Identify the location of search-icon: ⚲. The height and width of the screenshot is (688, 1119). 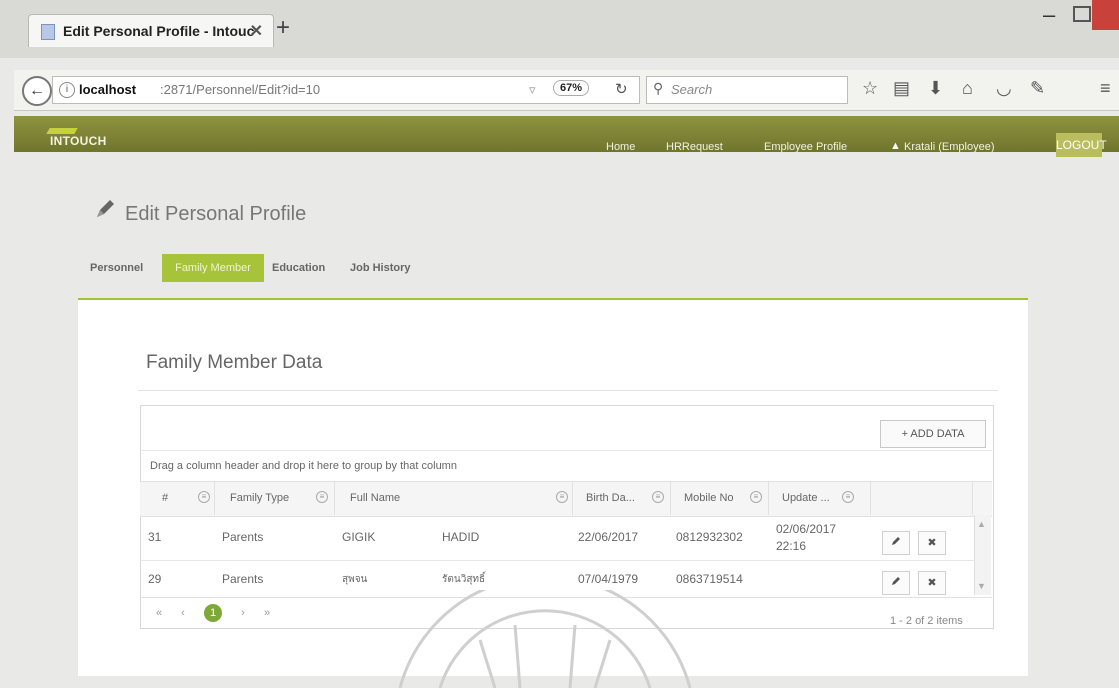
(658, 88).